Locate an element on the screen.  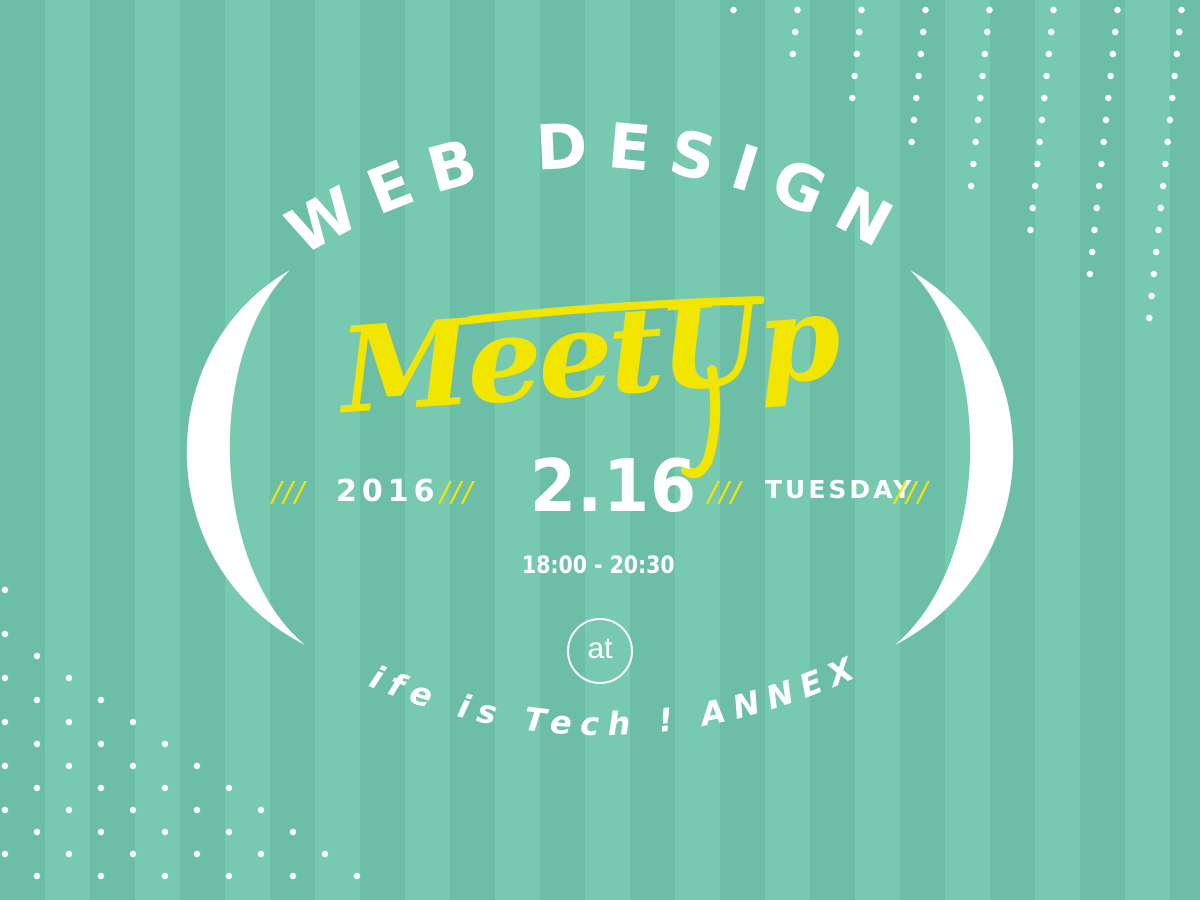
heading-web-design: WEB DESIGN is located at coordinates (597, 188).